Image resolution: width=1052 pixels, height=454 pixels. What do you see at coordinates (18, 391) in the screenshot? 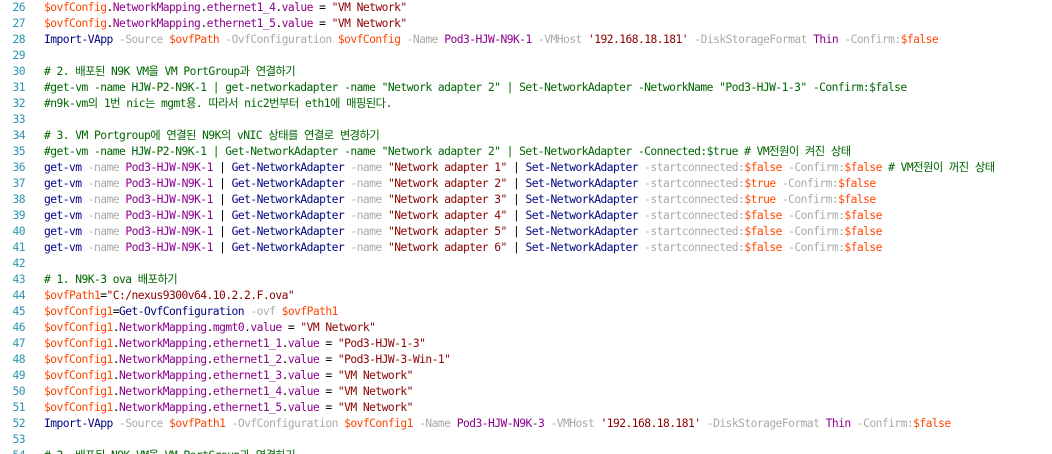
I see `line-number: 50` at bounding box center [18, 391].